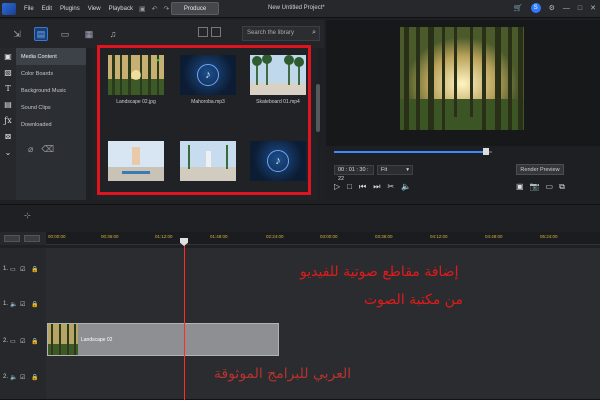 The height and width of the screenshot is (400, 600). I want to click on library-toolbar: ⇲ ▤ ▭ ▦ ♫ Search the library ⌕, so click(162, 34).